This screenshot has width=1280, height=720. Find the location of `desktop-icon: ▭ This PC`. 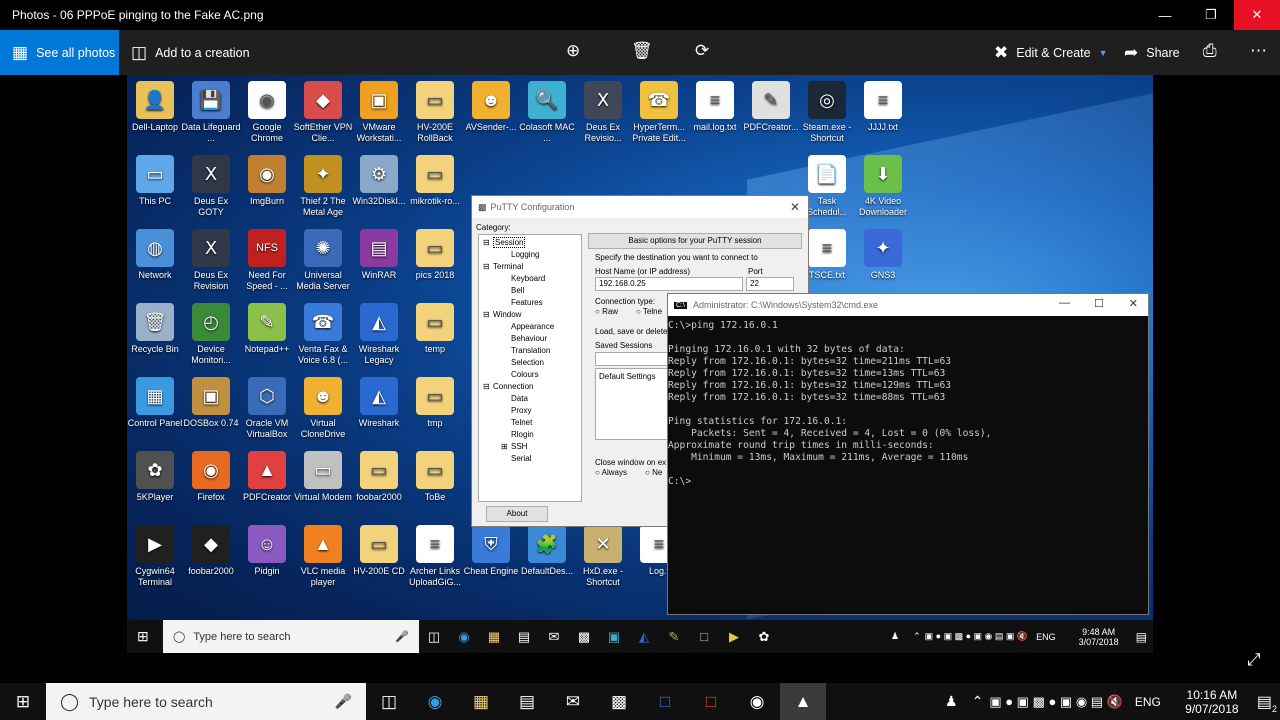

desktop-icon: ▭ This PC is located at coordinates (156, 181).